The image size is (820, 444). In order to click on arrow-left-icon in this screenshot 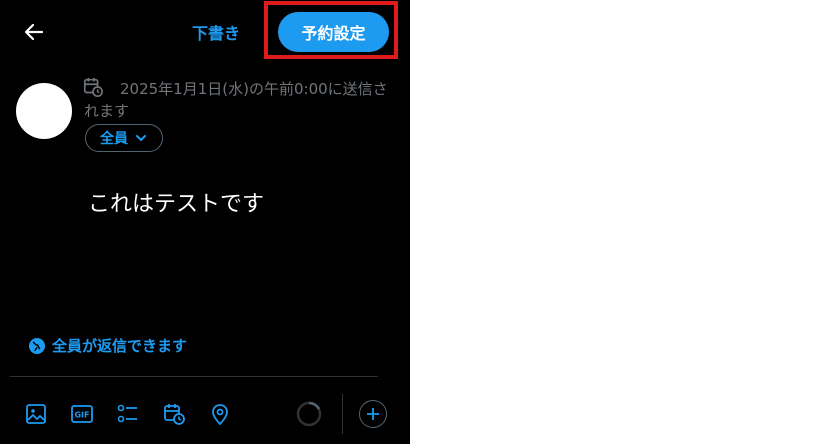, I will do `click(34, 32)`.